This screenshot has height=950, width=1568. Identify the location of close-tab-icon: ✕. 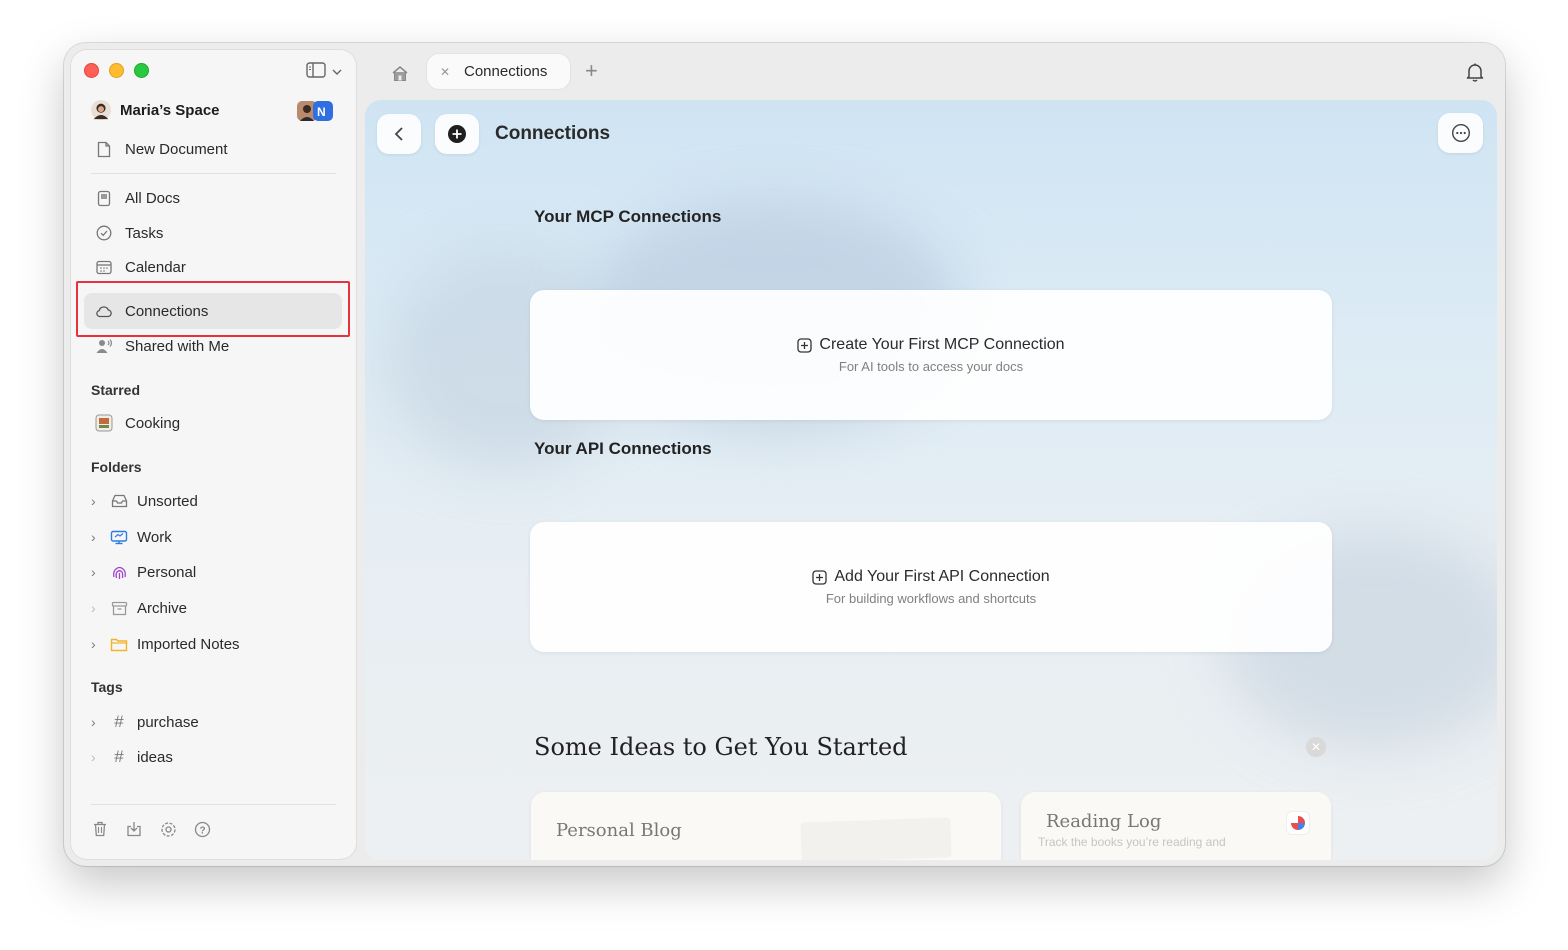
(447, 72).